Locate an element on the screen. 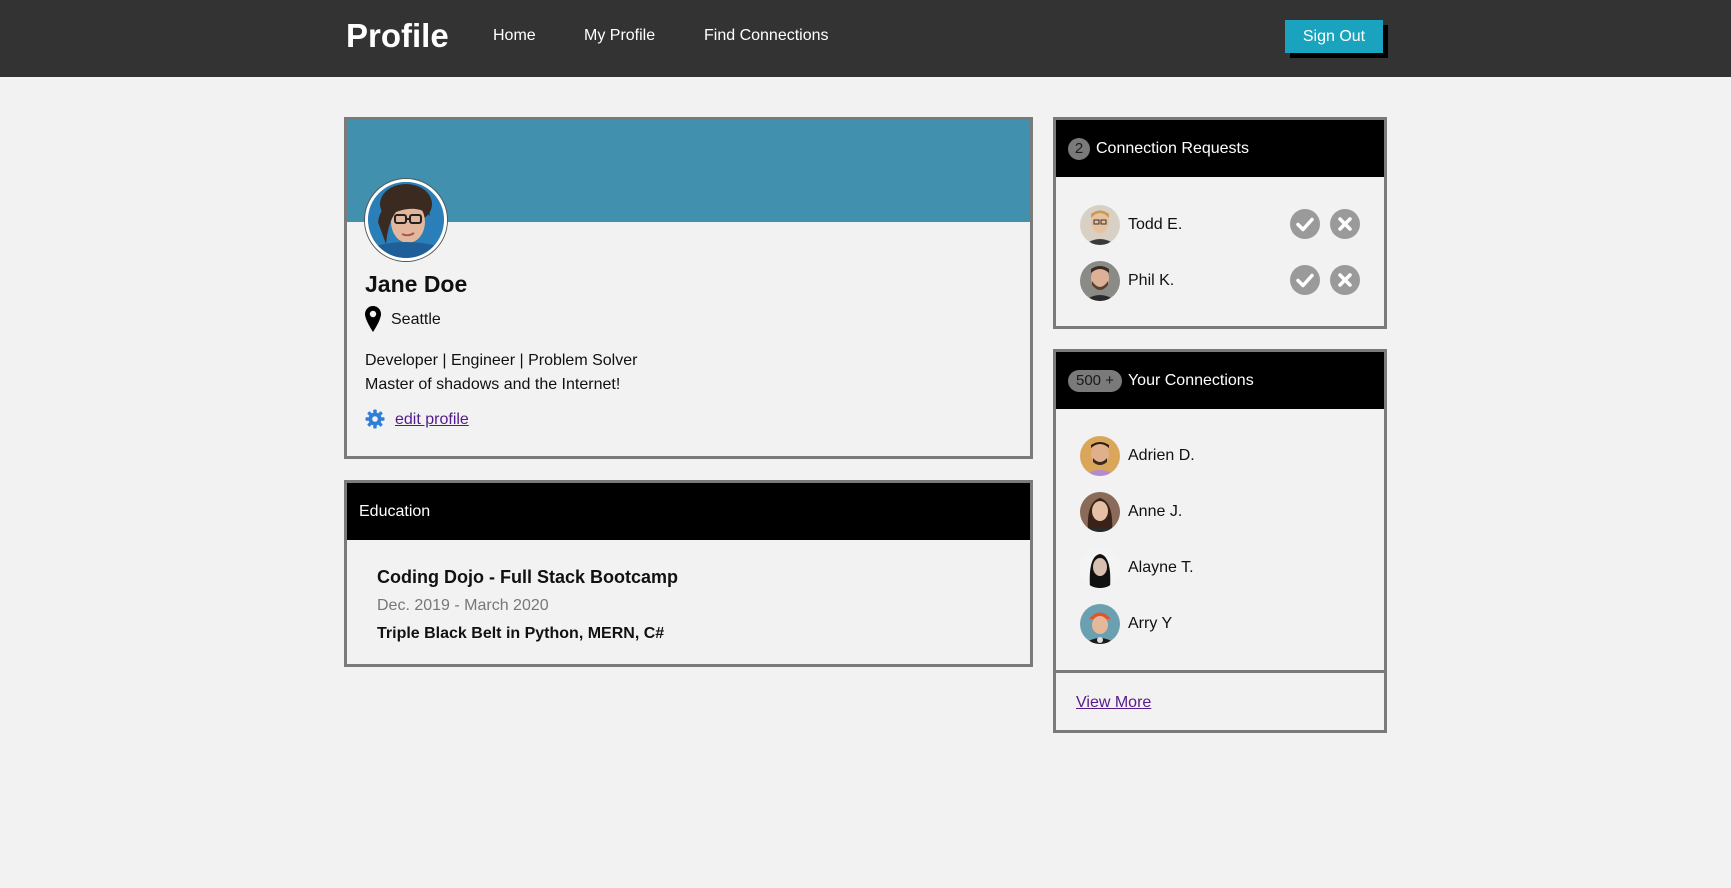  requests-count-badge: 2 is located at coordinates (1079, 148).